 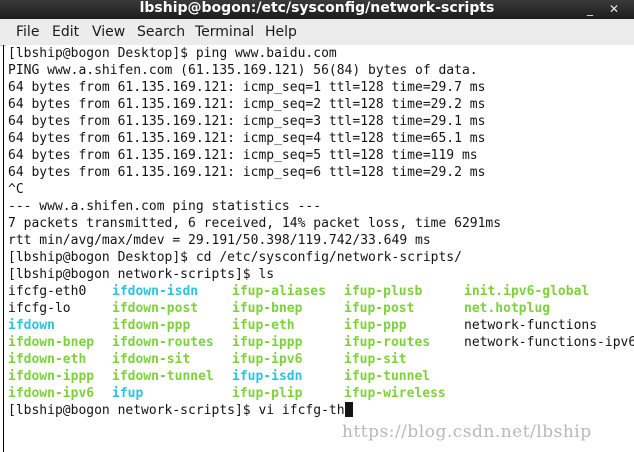 I want to click on ls-entry: ifdown-tunnel, so click(x=163, y=376).